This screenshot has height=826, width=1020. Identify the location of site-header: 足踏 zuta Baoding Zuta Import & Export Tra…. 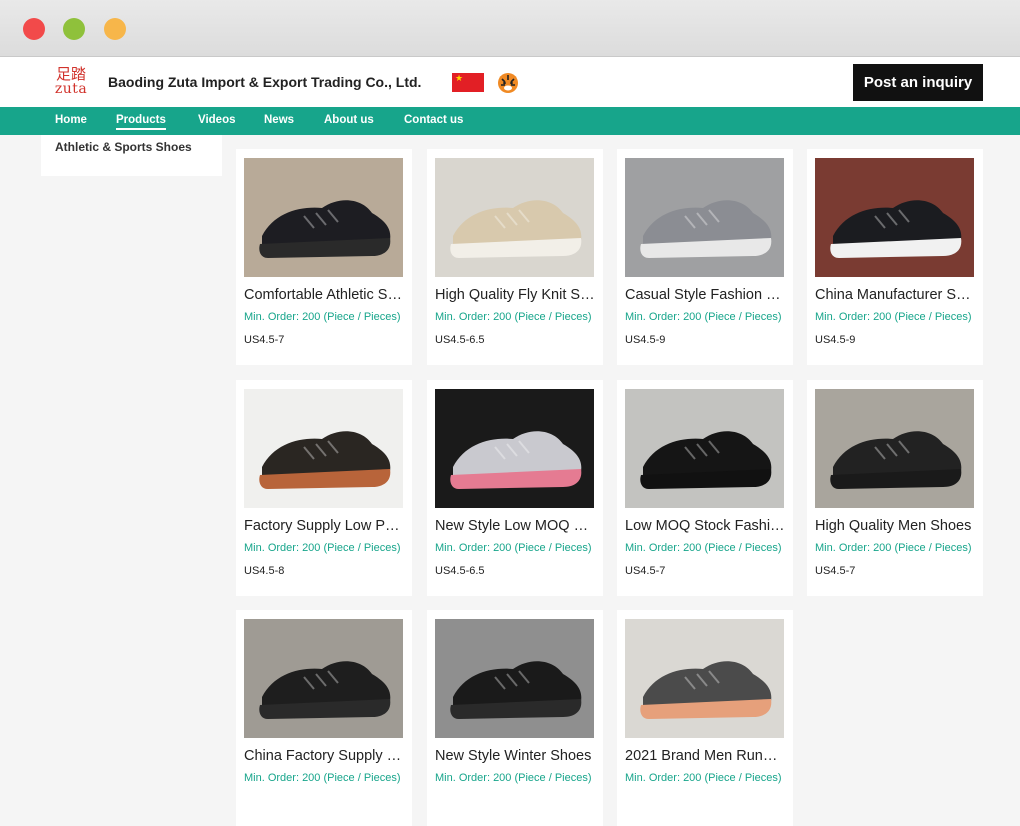
(510, 82).